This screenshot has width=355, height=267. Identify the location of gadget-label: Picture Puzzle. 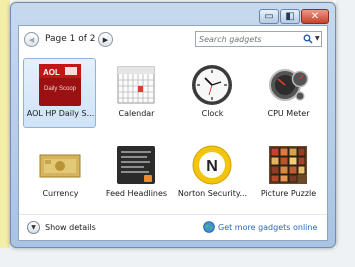
(288, 193).